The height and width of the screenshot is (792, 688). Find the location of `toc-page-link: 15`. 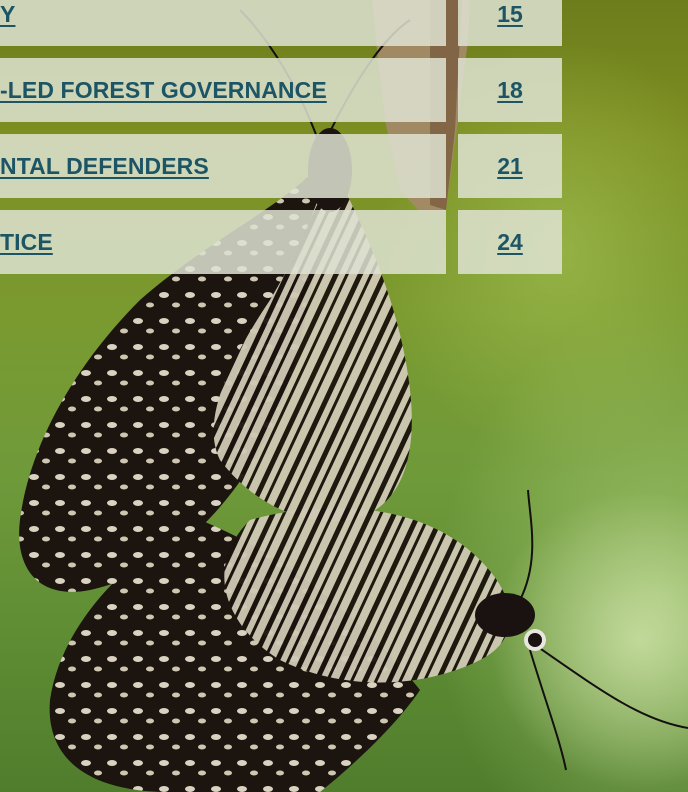

toc-page-link: 15 is located at coordinates (510, 14).